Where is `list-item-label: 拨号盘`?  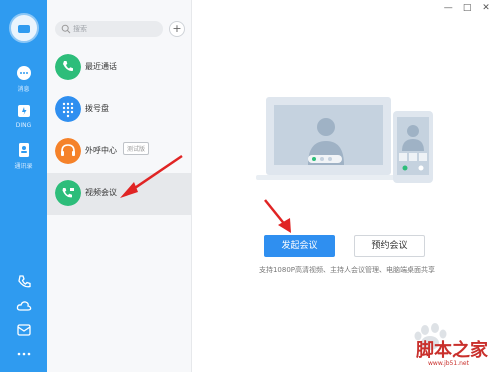 list-item-label: 拨号盘 is located at coordinates (97, 108).